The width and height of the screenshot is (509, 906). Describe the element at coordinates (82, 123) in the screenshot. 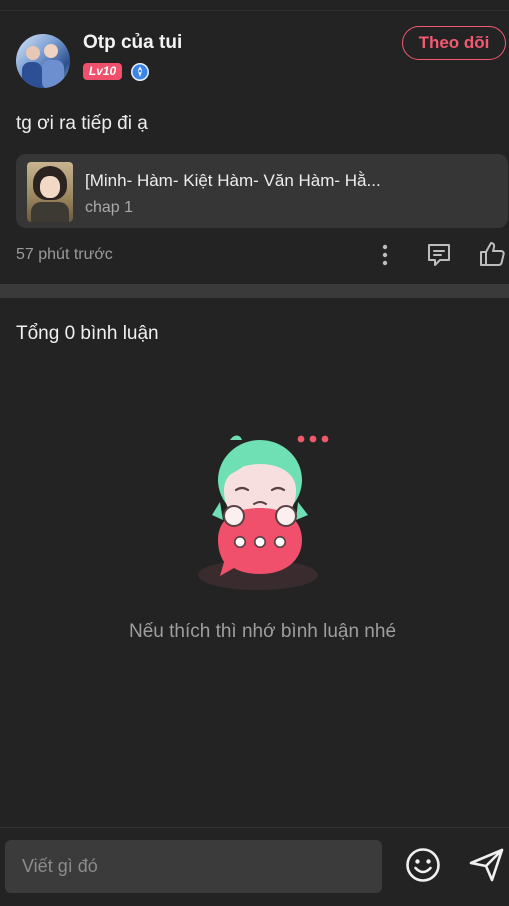

I see `comment-text: tg ơi ra tiếp đi ạ` at that location.